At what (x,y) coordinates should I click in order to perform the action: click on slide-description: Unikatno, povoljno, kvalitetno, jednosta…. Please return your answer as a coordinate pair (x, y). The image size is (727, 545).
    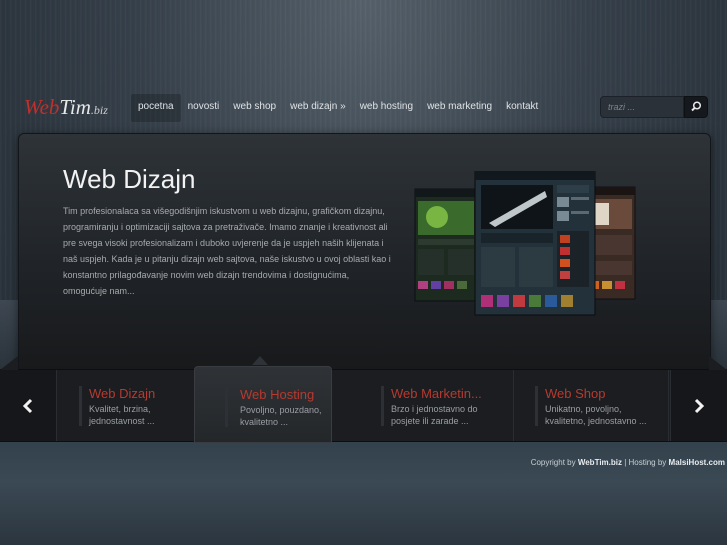
    Looking at the image, I should click on (596, 415).